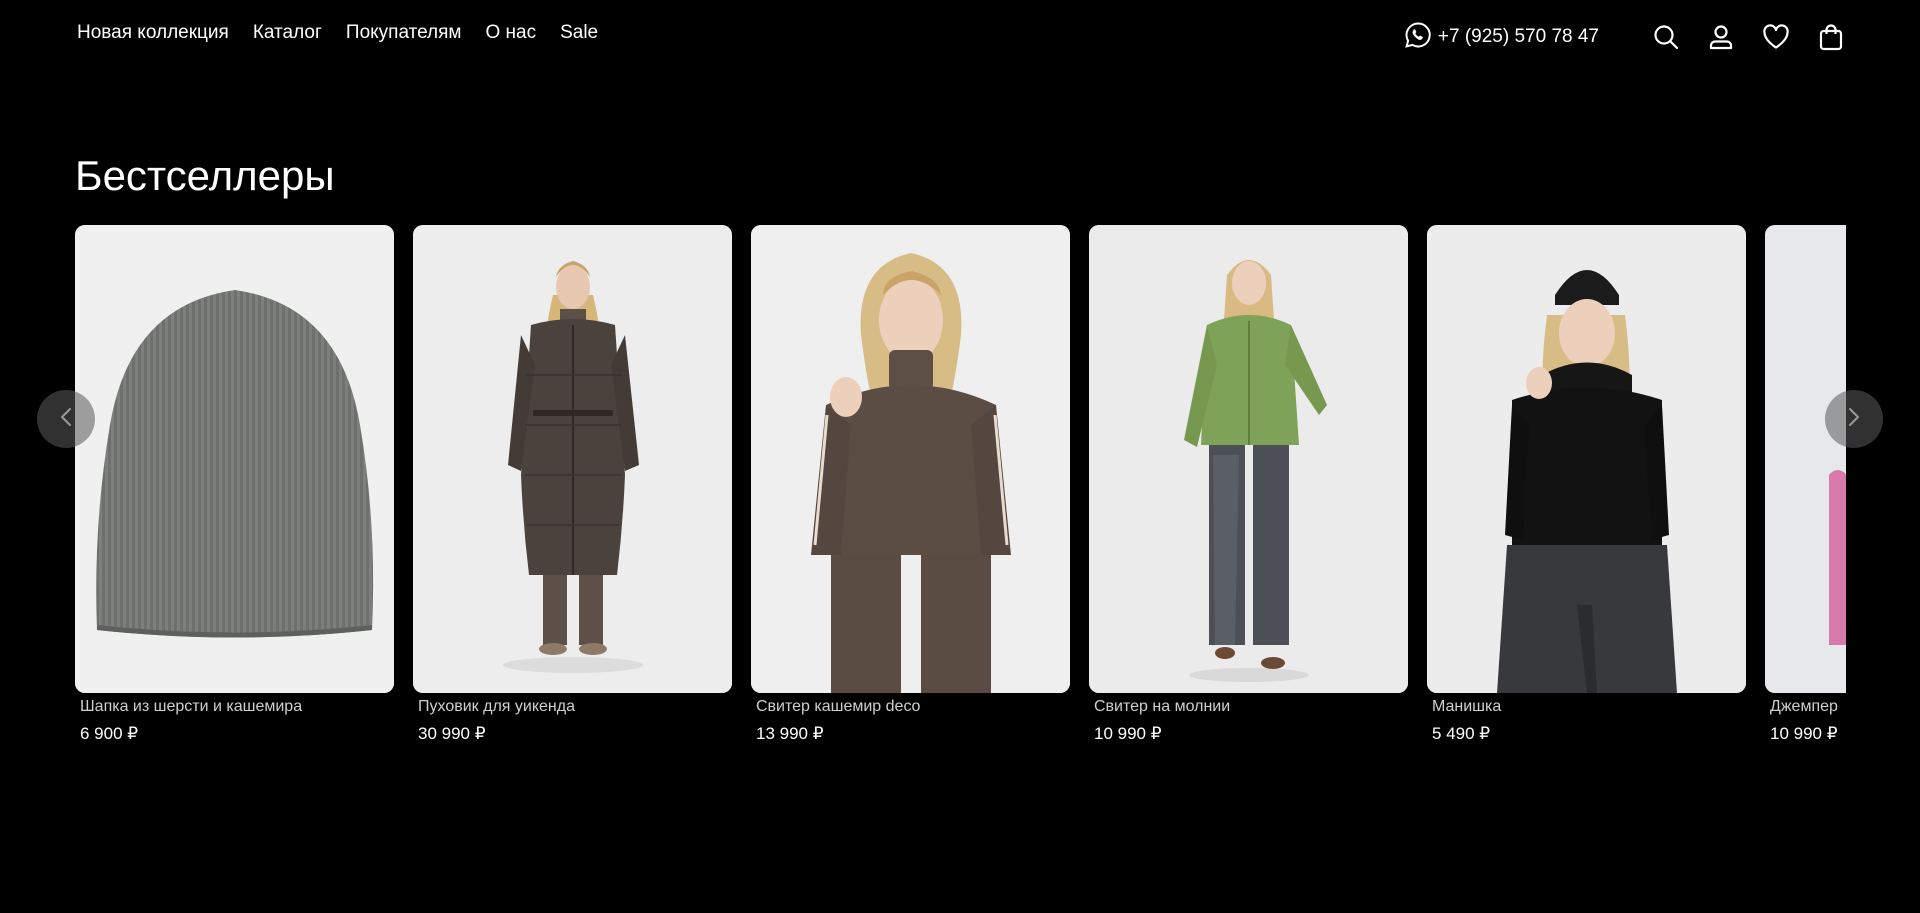  Describe the element at coordinates (1625, 37) in the screenshot. I see `header-actions: +7 (925) 570 78 47` at that location.